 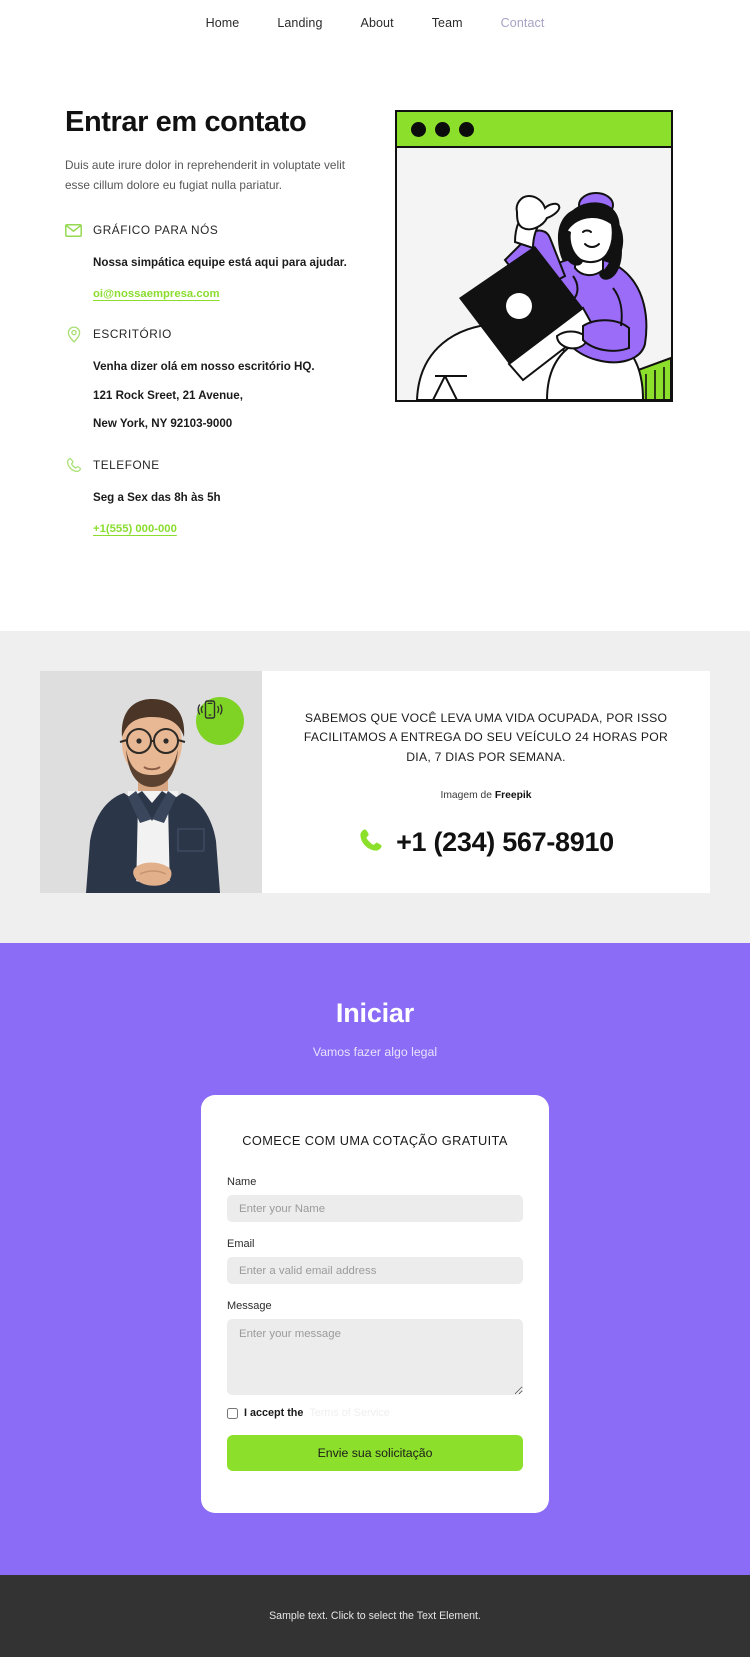 I want to click on promo-credit: Imagem de Freepik, so click(x=485, y=795).